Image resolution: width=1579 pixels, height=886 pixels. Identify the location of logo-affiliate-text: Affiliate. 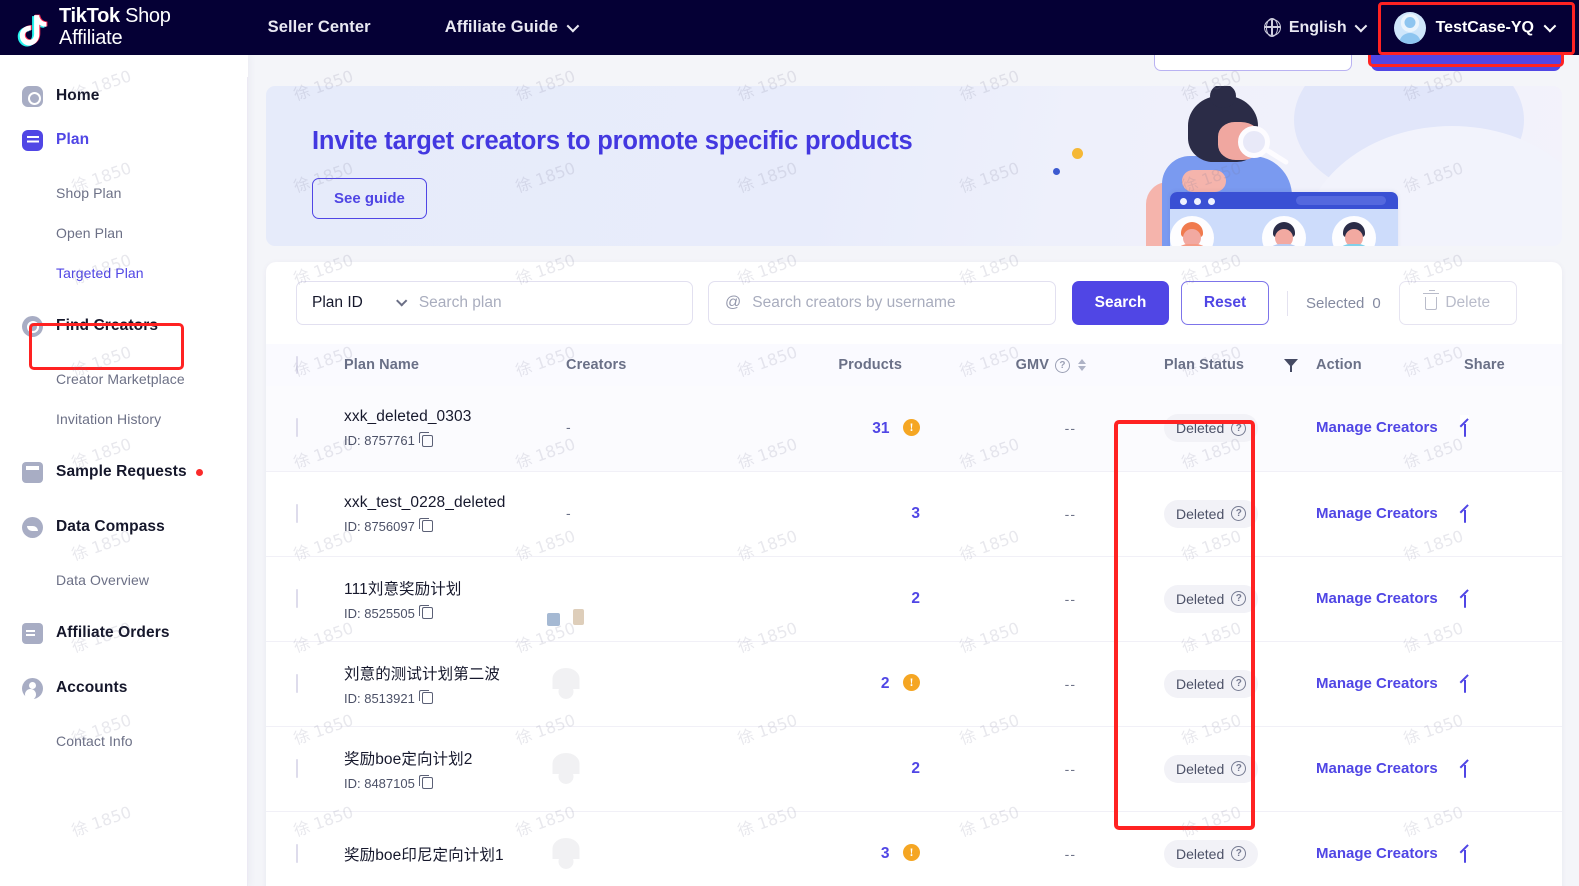
(91, 37).